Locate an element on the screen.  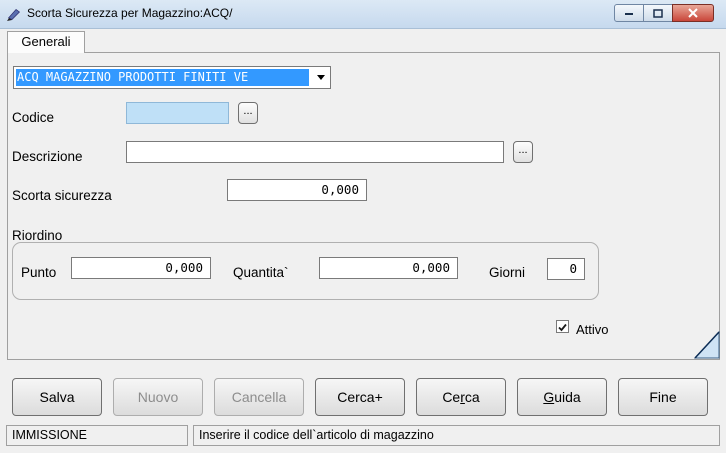
giorni-label: Giorni is located at coordinates (507, 272).